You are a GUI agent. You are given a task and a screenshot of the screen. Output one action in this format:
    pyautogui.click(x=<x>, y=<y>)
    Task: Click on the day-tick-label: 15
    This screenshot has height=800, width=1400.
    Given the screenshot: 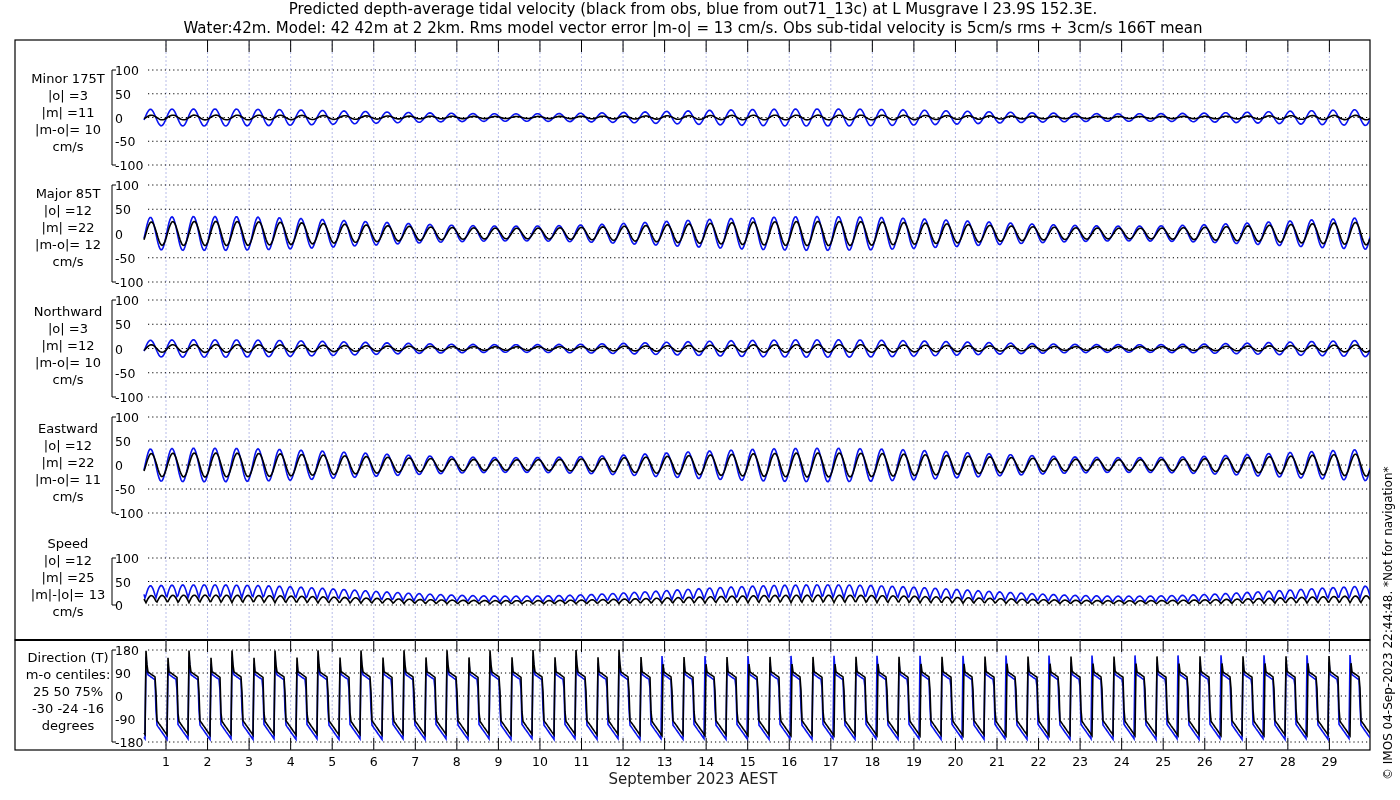 What is the action you would take?
    pyautogui.click(x=747, y=761)
    